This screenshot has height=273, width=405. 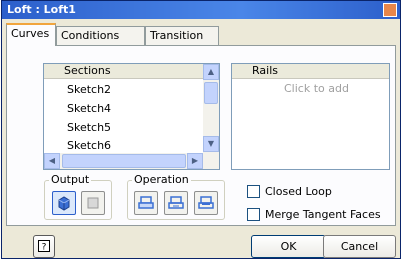 I want to click on help-button: ?, so click(x=44, y=246).